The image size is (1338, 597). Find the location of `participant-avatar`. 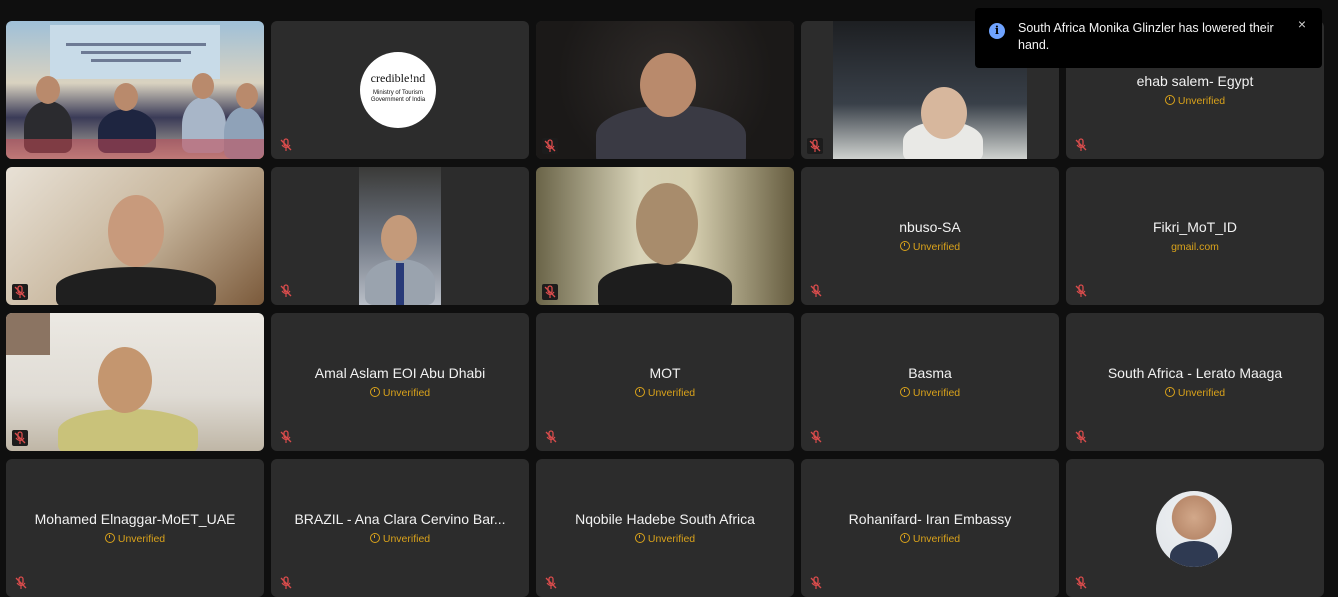

participant-avatar is located at coordinates (1194, 529).